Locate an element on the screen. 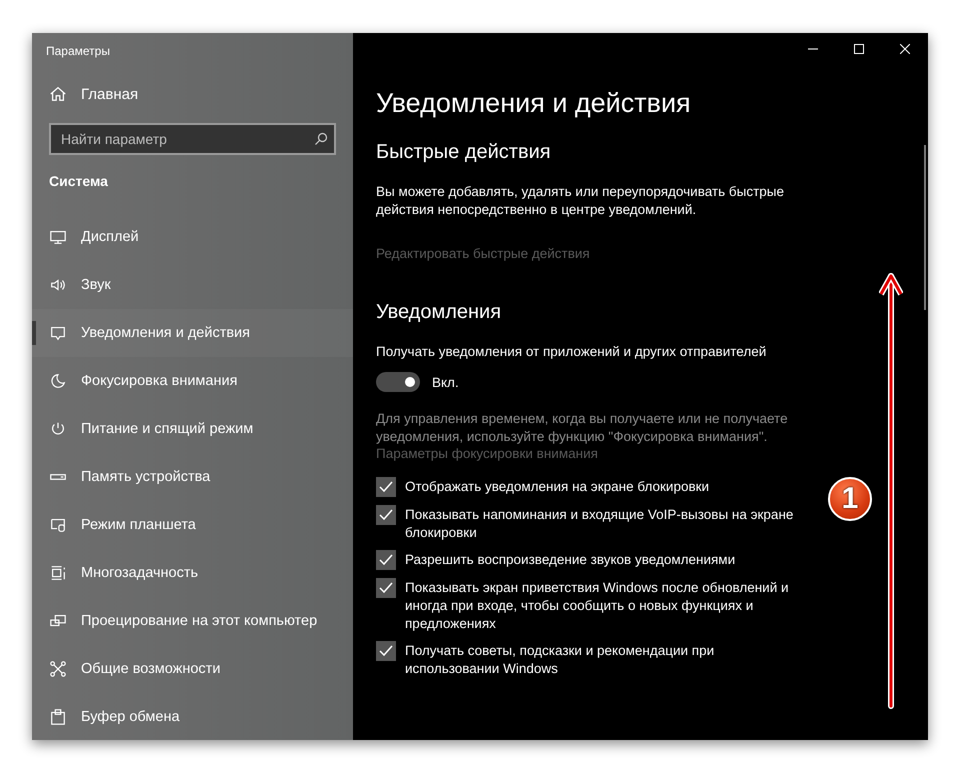 This screenshot has width=961, height=772. section-heading: Уведомления is located at coordinates (439, 312).